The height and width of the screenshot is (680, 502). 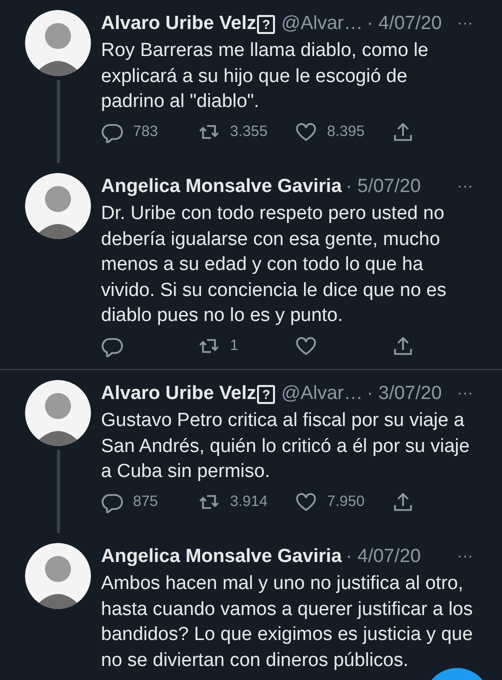 I want to click on like-button: 7.950, so click(x=343, y=501).